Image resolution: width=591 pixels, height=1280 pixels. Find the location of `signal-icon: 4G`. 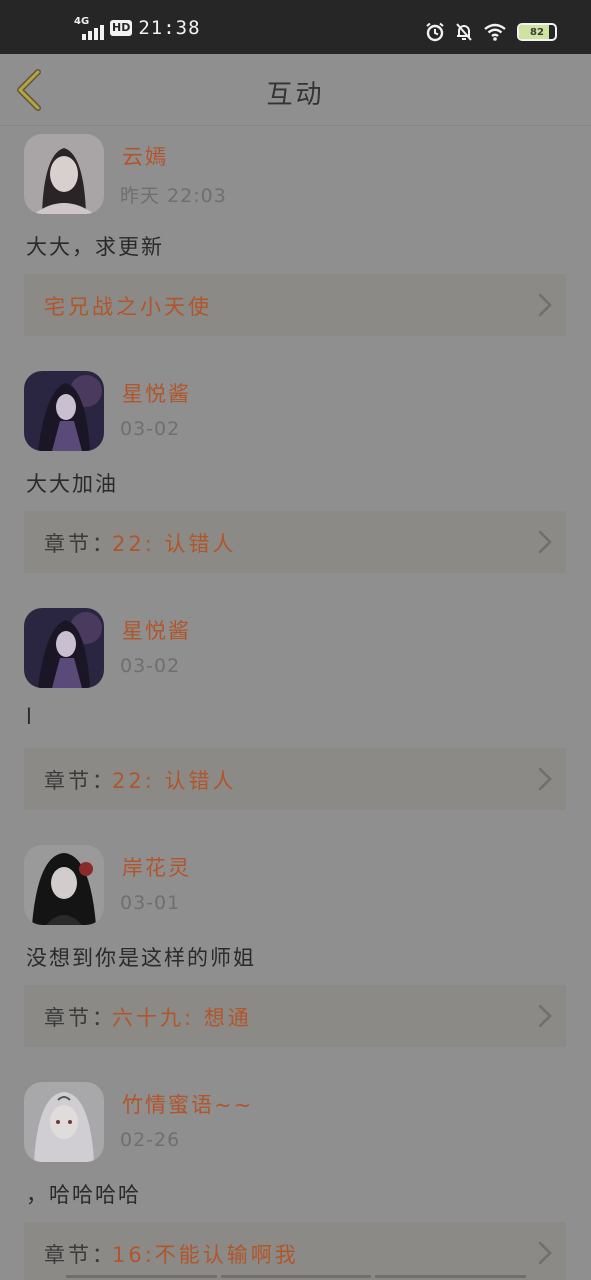

signal-icon: 4G is located at coordinates (89, 28).